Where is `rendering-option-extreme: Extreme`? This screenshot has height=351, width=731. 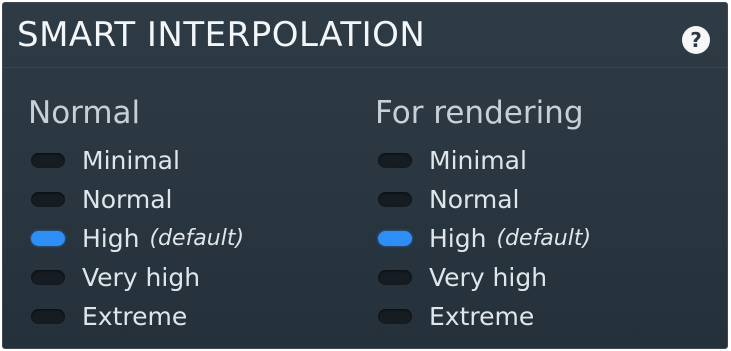
rendering-option-extreme: Extreme is located at coordinates (483, 316).